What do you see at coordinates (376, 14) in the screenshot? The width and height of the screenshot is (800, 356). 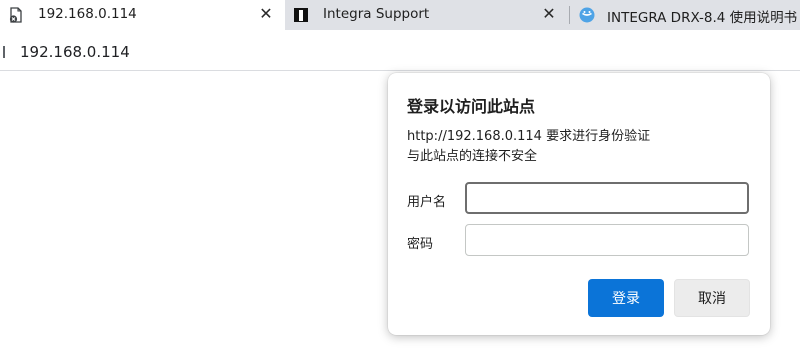 I see `tab-title: Integra Support` at bounding box center [376, 14].